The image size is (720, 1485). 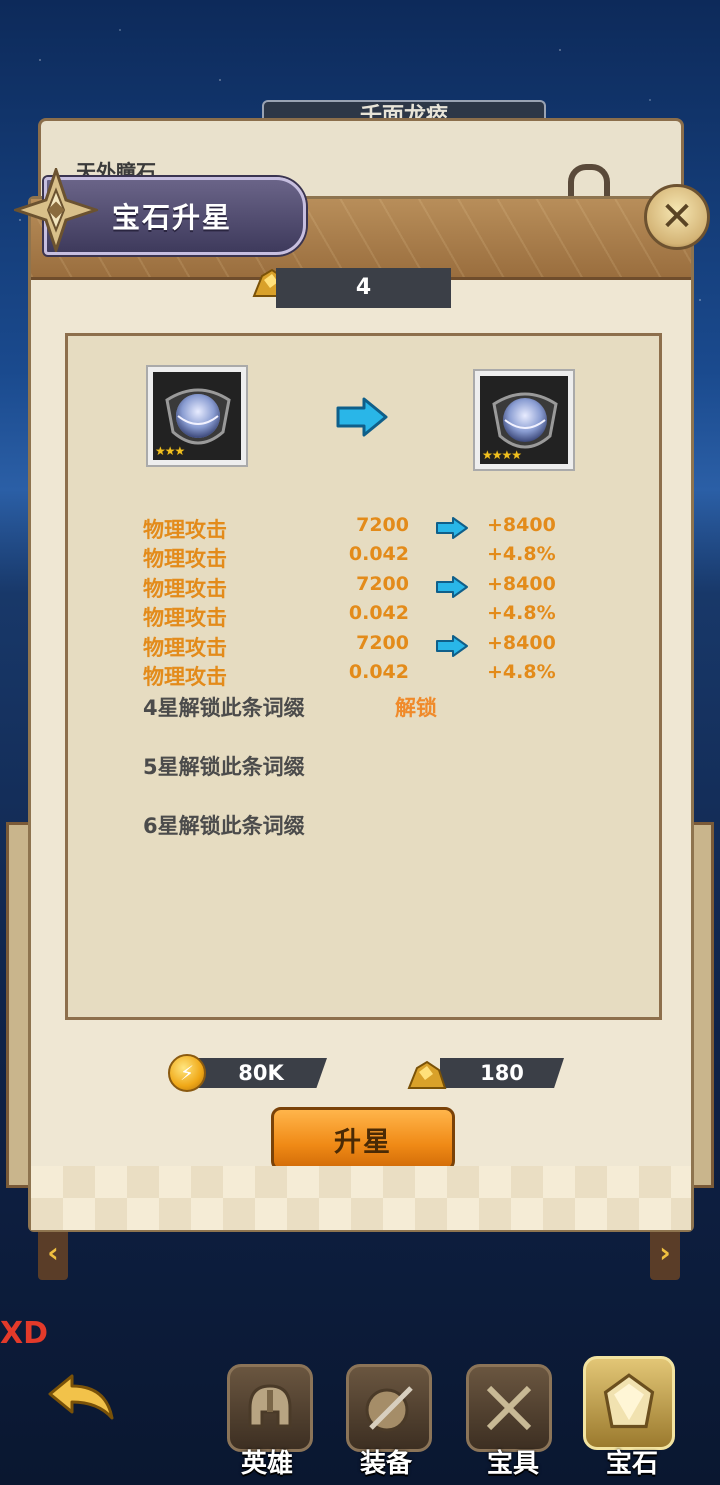 I want to click on next-star-rating: ★★★★, so click(x=502, y=455).